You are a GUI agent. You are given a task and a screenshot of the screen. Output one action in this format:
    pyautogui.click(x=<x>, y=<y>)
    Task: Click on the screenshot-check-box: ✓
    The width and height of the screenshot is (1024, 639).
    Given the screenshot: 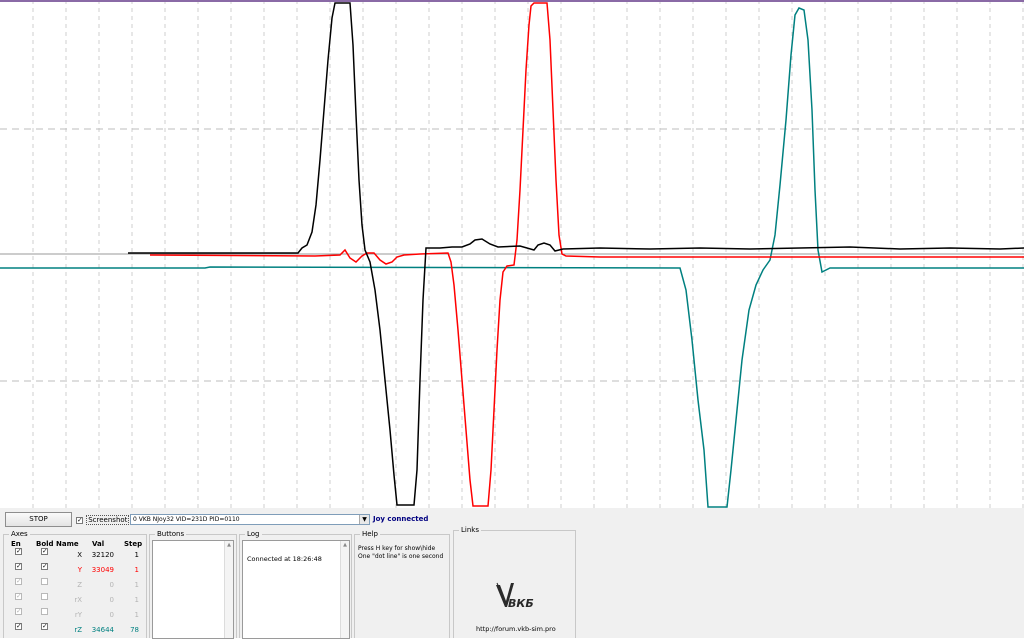 What is the action you would take?
    pyautogui.click(x=79, y=520)
    